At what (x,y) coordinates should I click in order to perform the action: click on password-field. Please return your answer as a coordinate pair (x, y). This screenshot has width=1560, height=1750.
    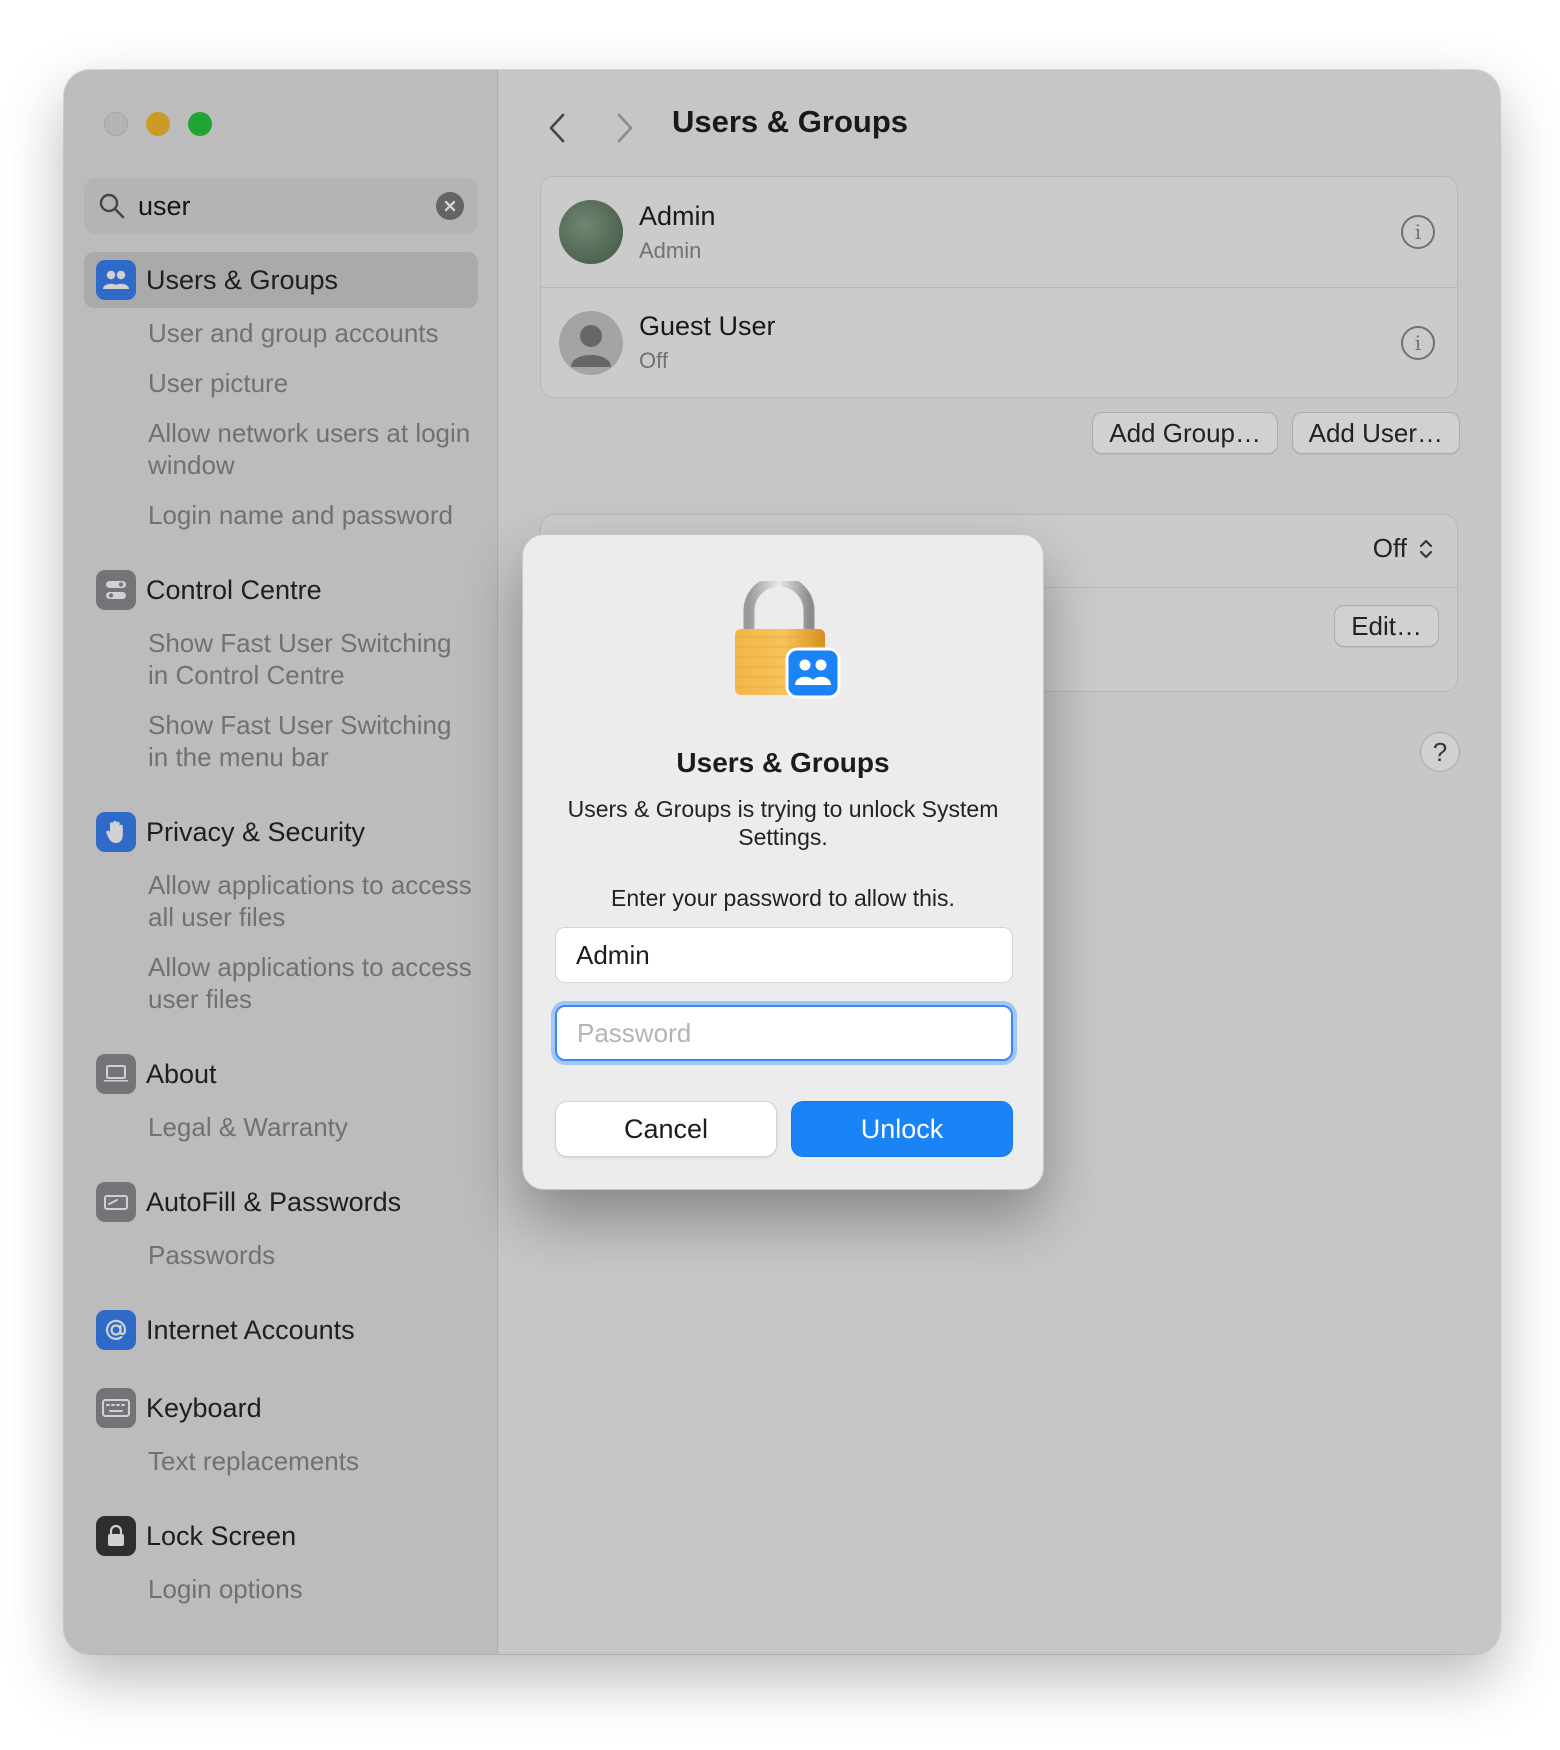
    Looking at the image, I should click on (784, 1033).